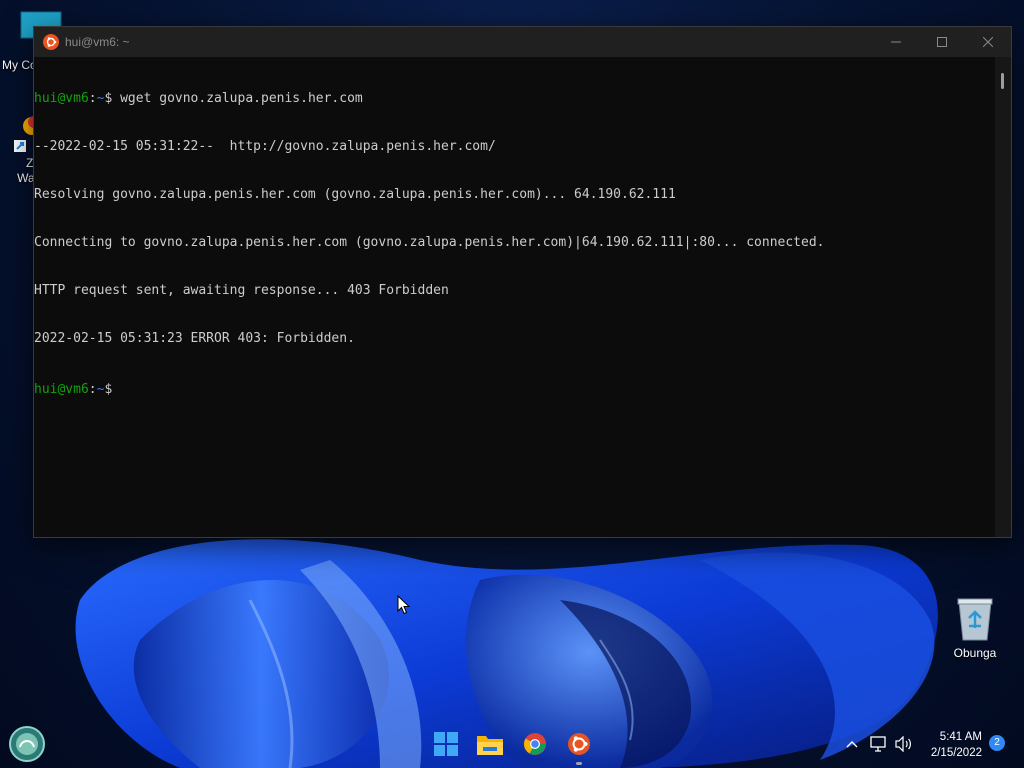 The height and width of the screenshot is (768, 1024). I want to click on terminal-scrollbar, so click(1003, 297).